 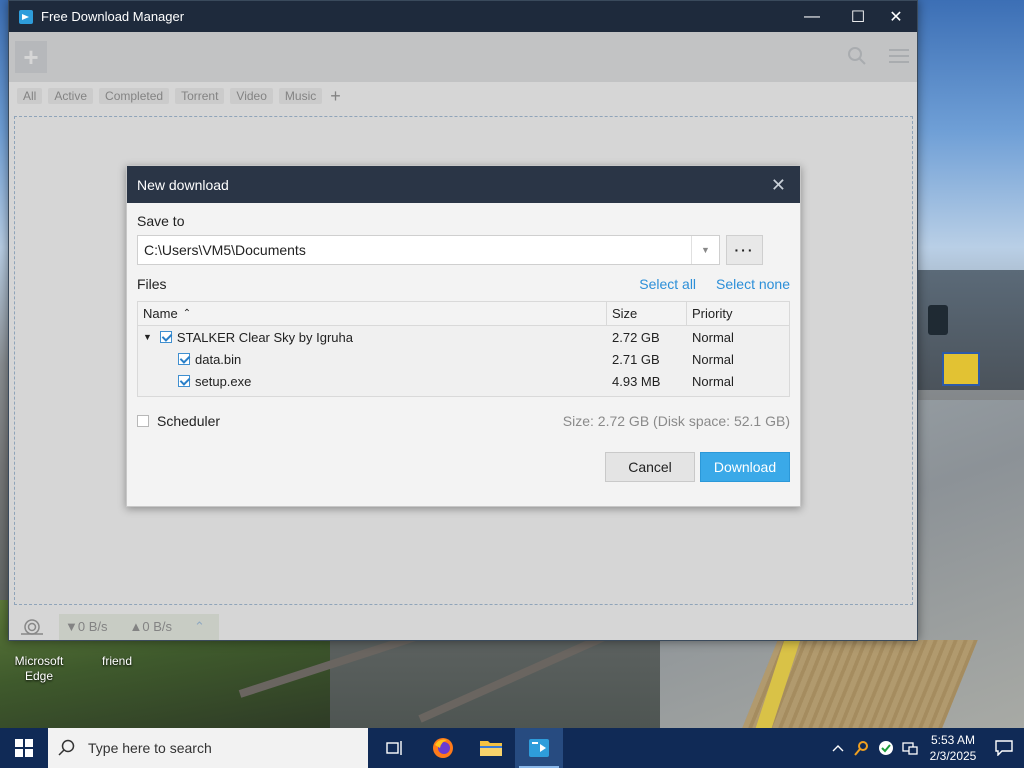 What do you see at coordinates (117, 647) in the screenshot?
I see `file-icon` at bounding box center [117, 647].